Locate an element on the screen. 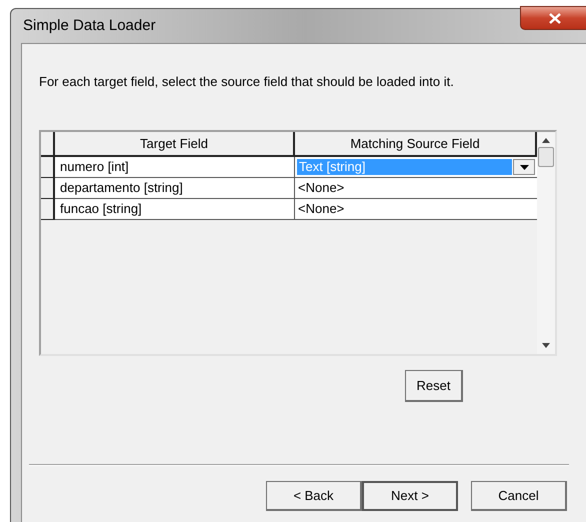 This screenshot has width=586, height=522. wizard-button: Cancel is located at coordinates (519, 496).